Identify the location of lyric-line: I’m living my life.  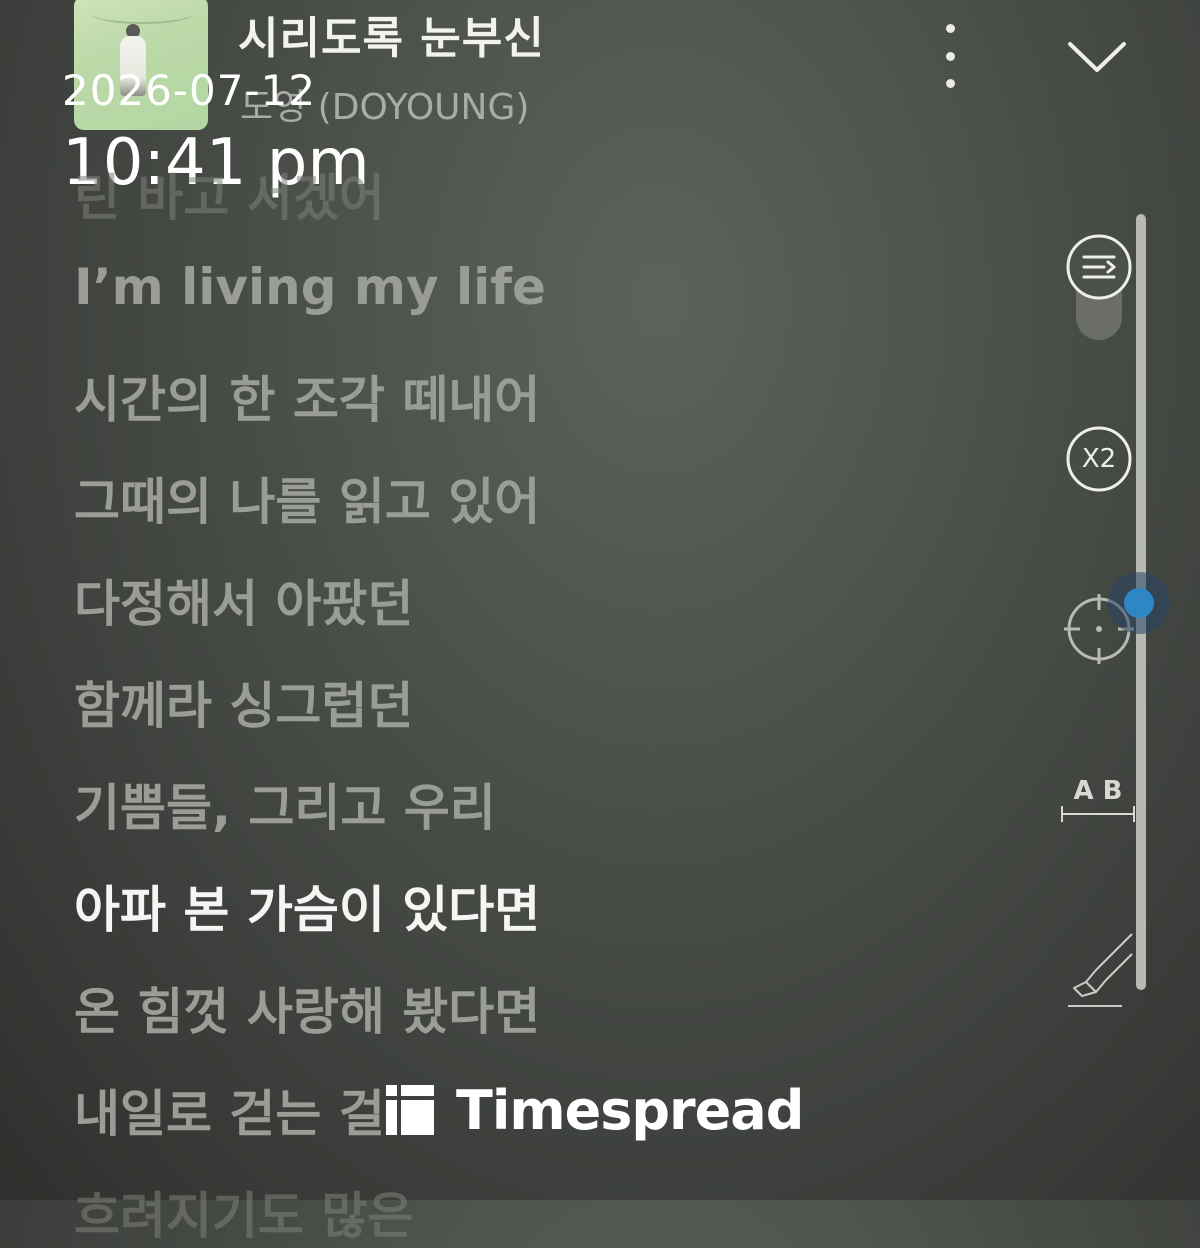
(310, 287).